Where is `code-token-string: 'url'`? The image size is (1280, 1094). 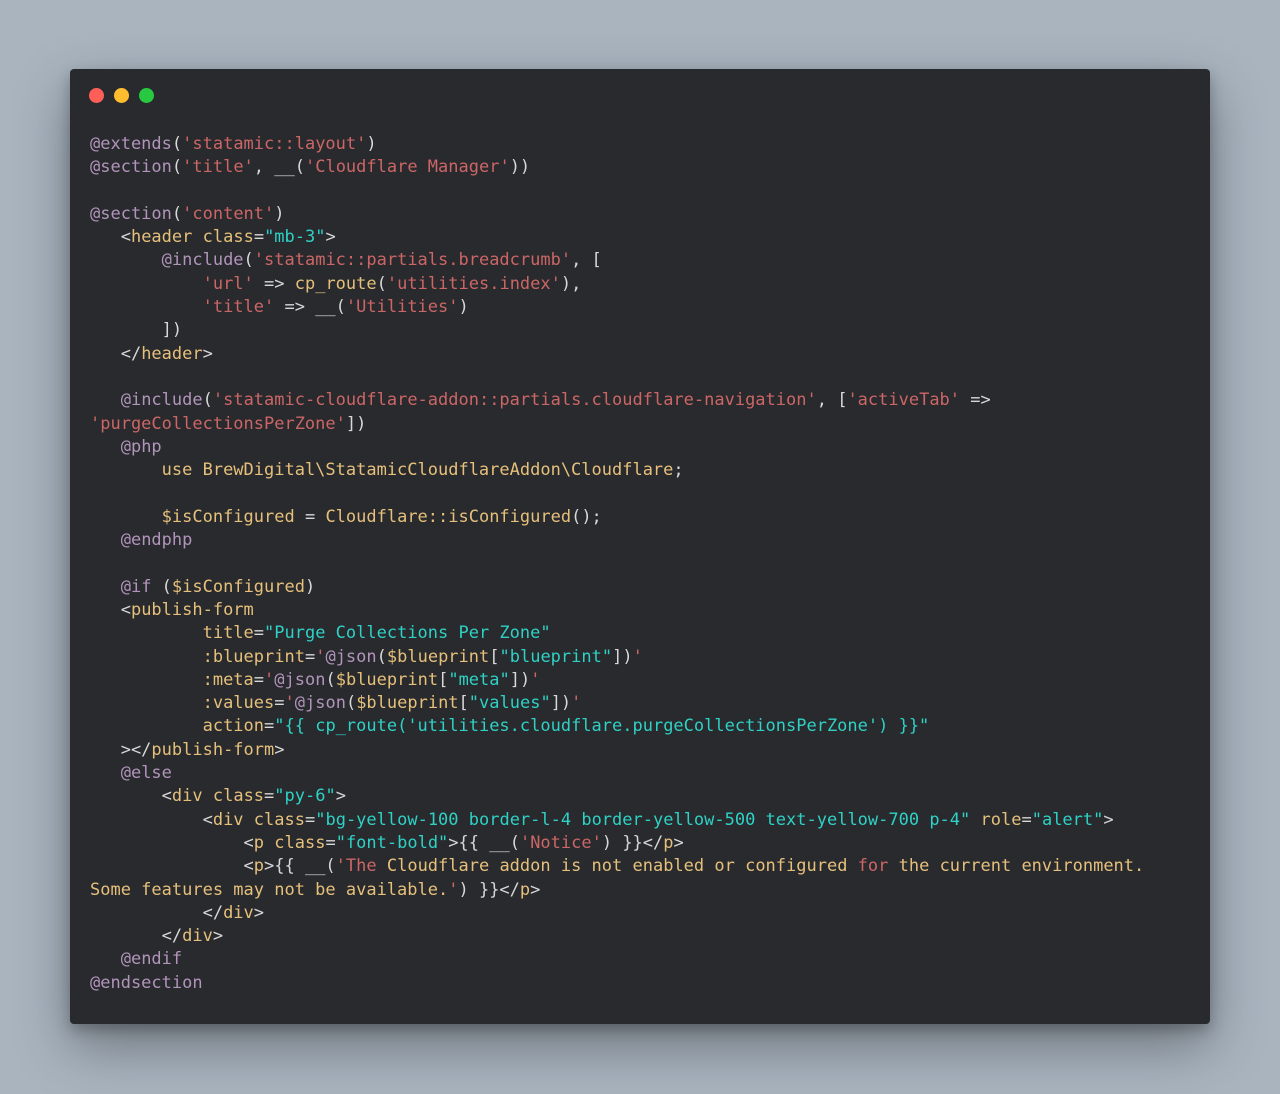
code-token-string: 'url' is located at coordinates (228, 283).